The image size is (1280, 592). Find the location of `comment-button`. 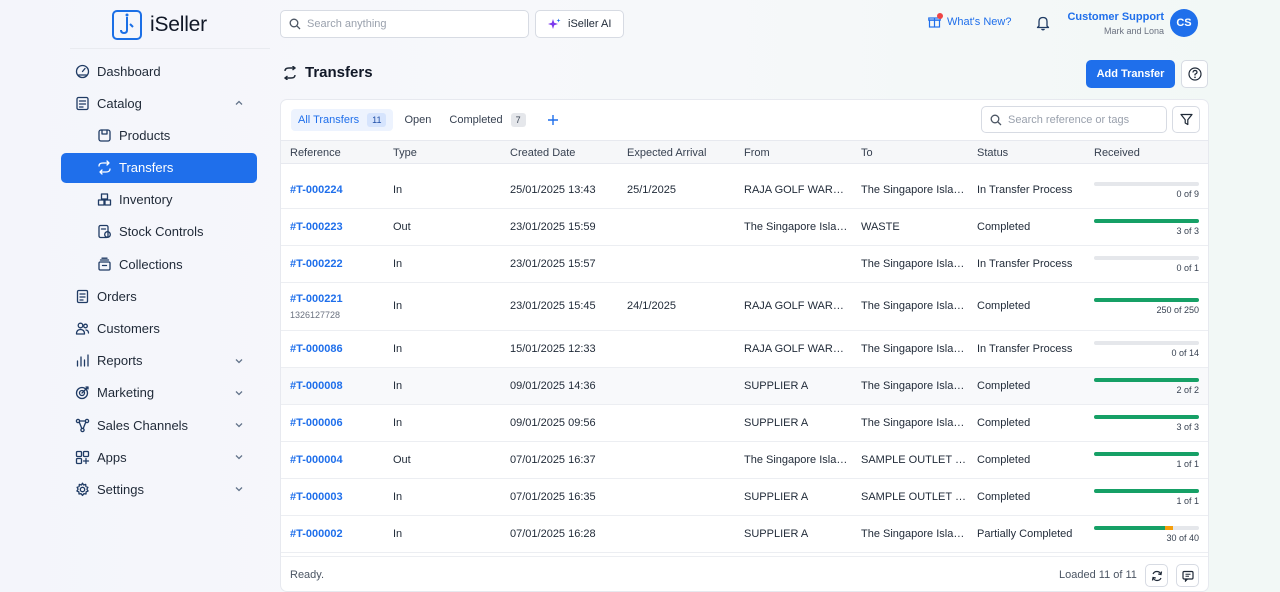

comment-button is located at coordinates (1187, 575).